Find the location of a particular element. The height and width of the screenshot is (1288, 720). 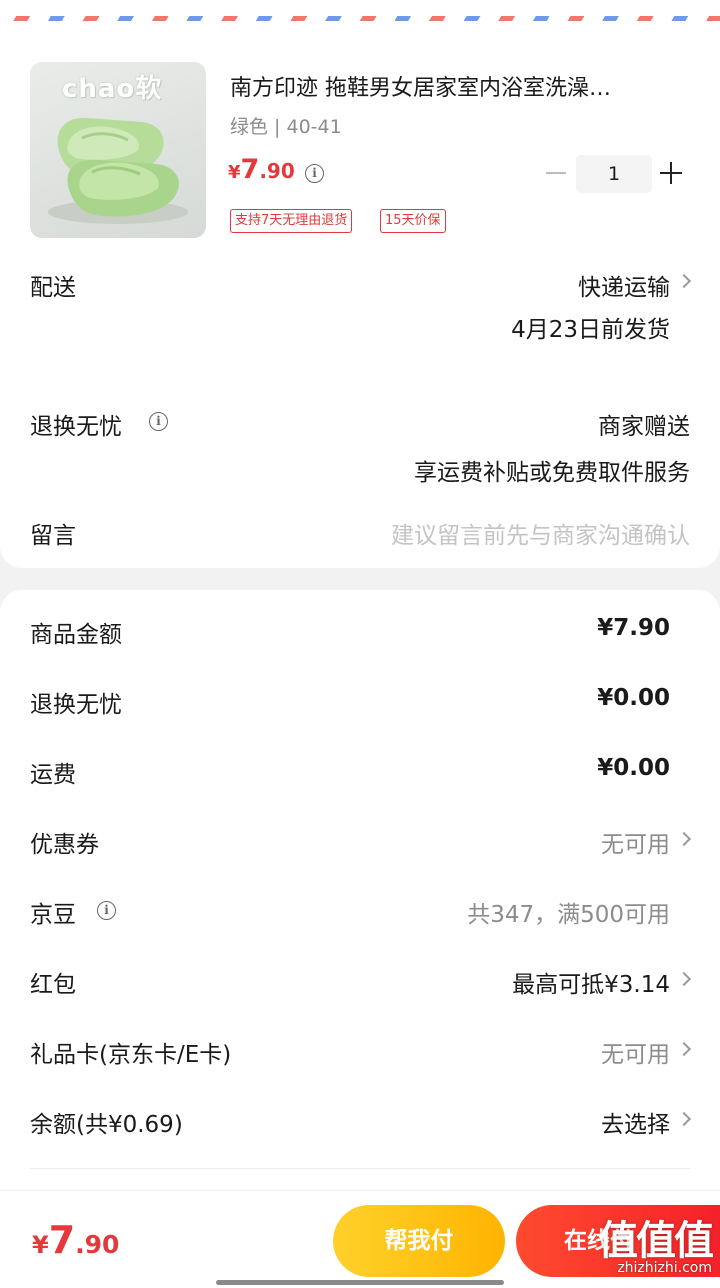

coupon-label: 优惠券 is located at coordinates (64, 845).